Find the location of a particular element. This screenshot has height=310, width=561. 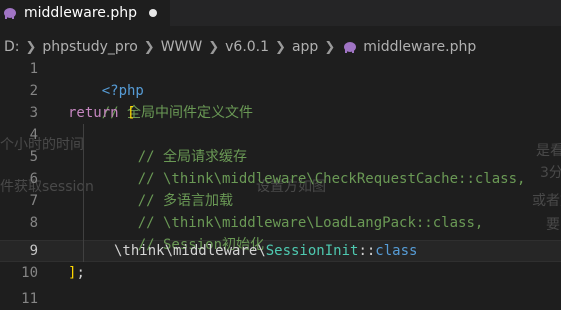

namespace-path: \think\middleware\ is located at coordinates (190, 251).